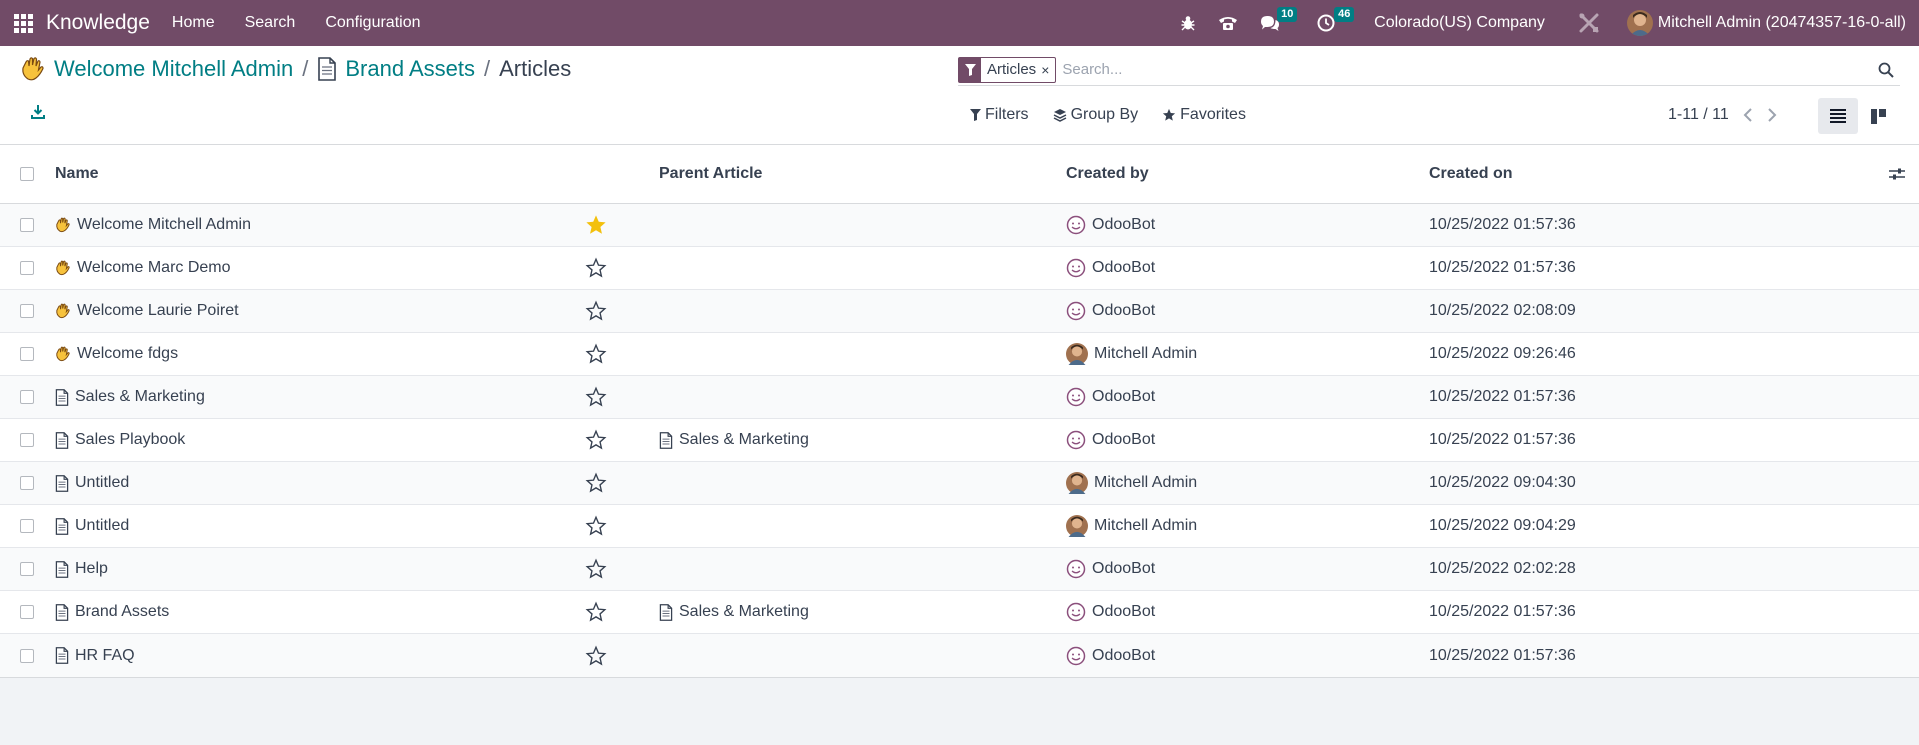 The image size is (1919, 745). What do you see at coordinates (372, 23) in the screenshot?
I see `menu-configuration: Configuration` at bounding box center [372, 23].